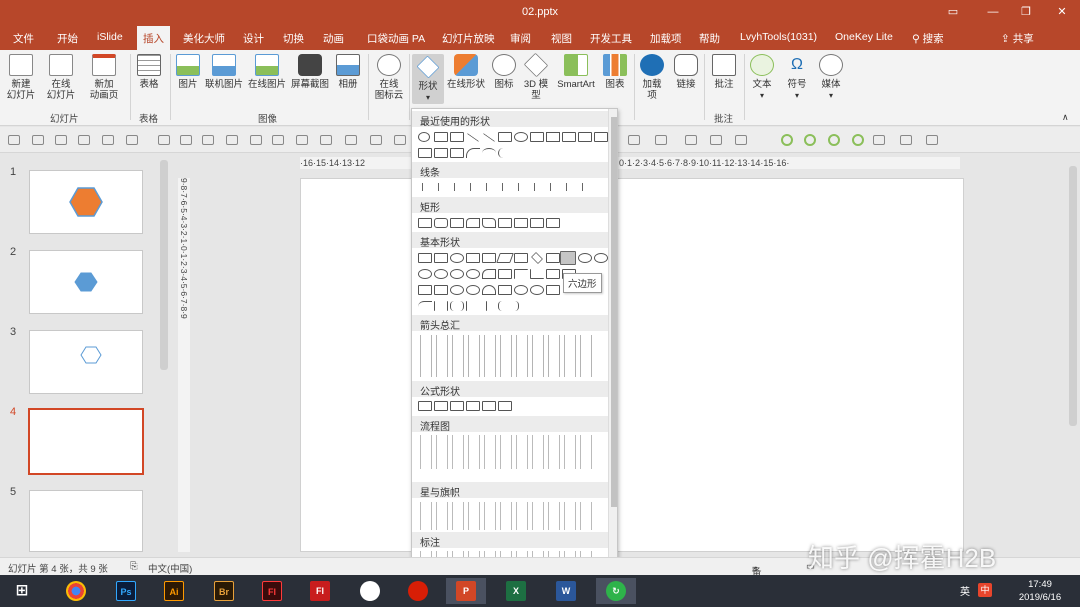  I want to click on taskbar-excel: X, so click(516, 591).